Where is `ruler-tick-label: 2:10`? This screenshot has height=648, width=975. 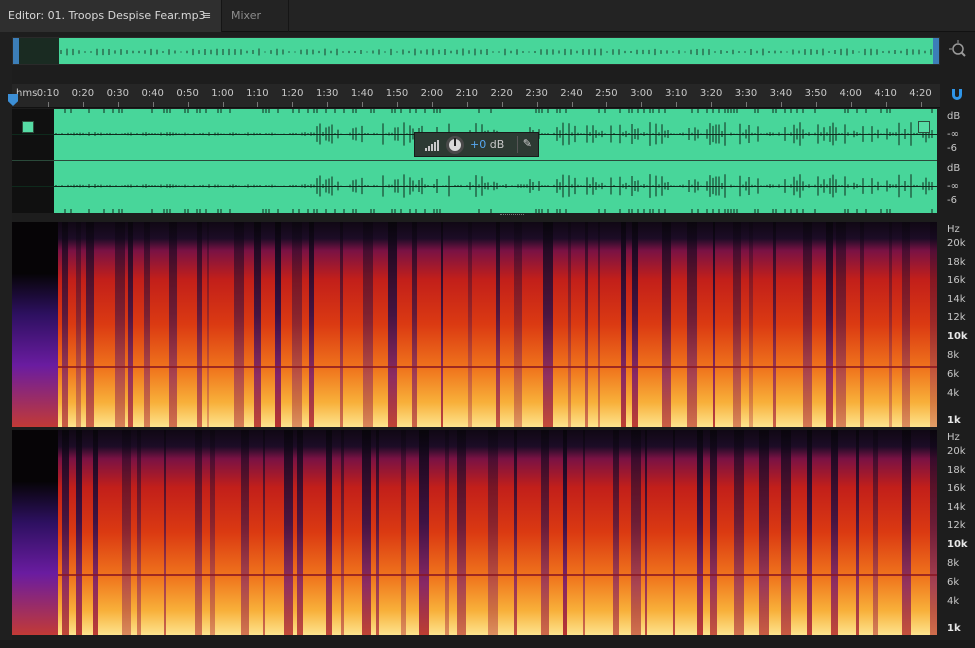 ruler-tick-label: 2:10 is located at coordinates (467, 93).